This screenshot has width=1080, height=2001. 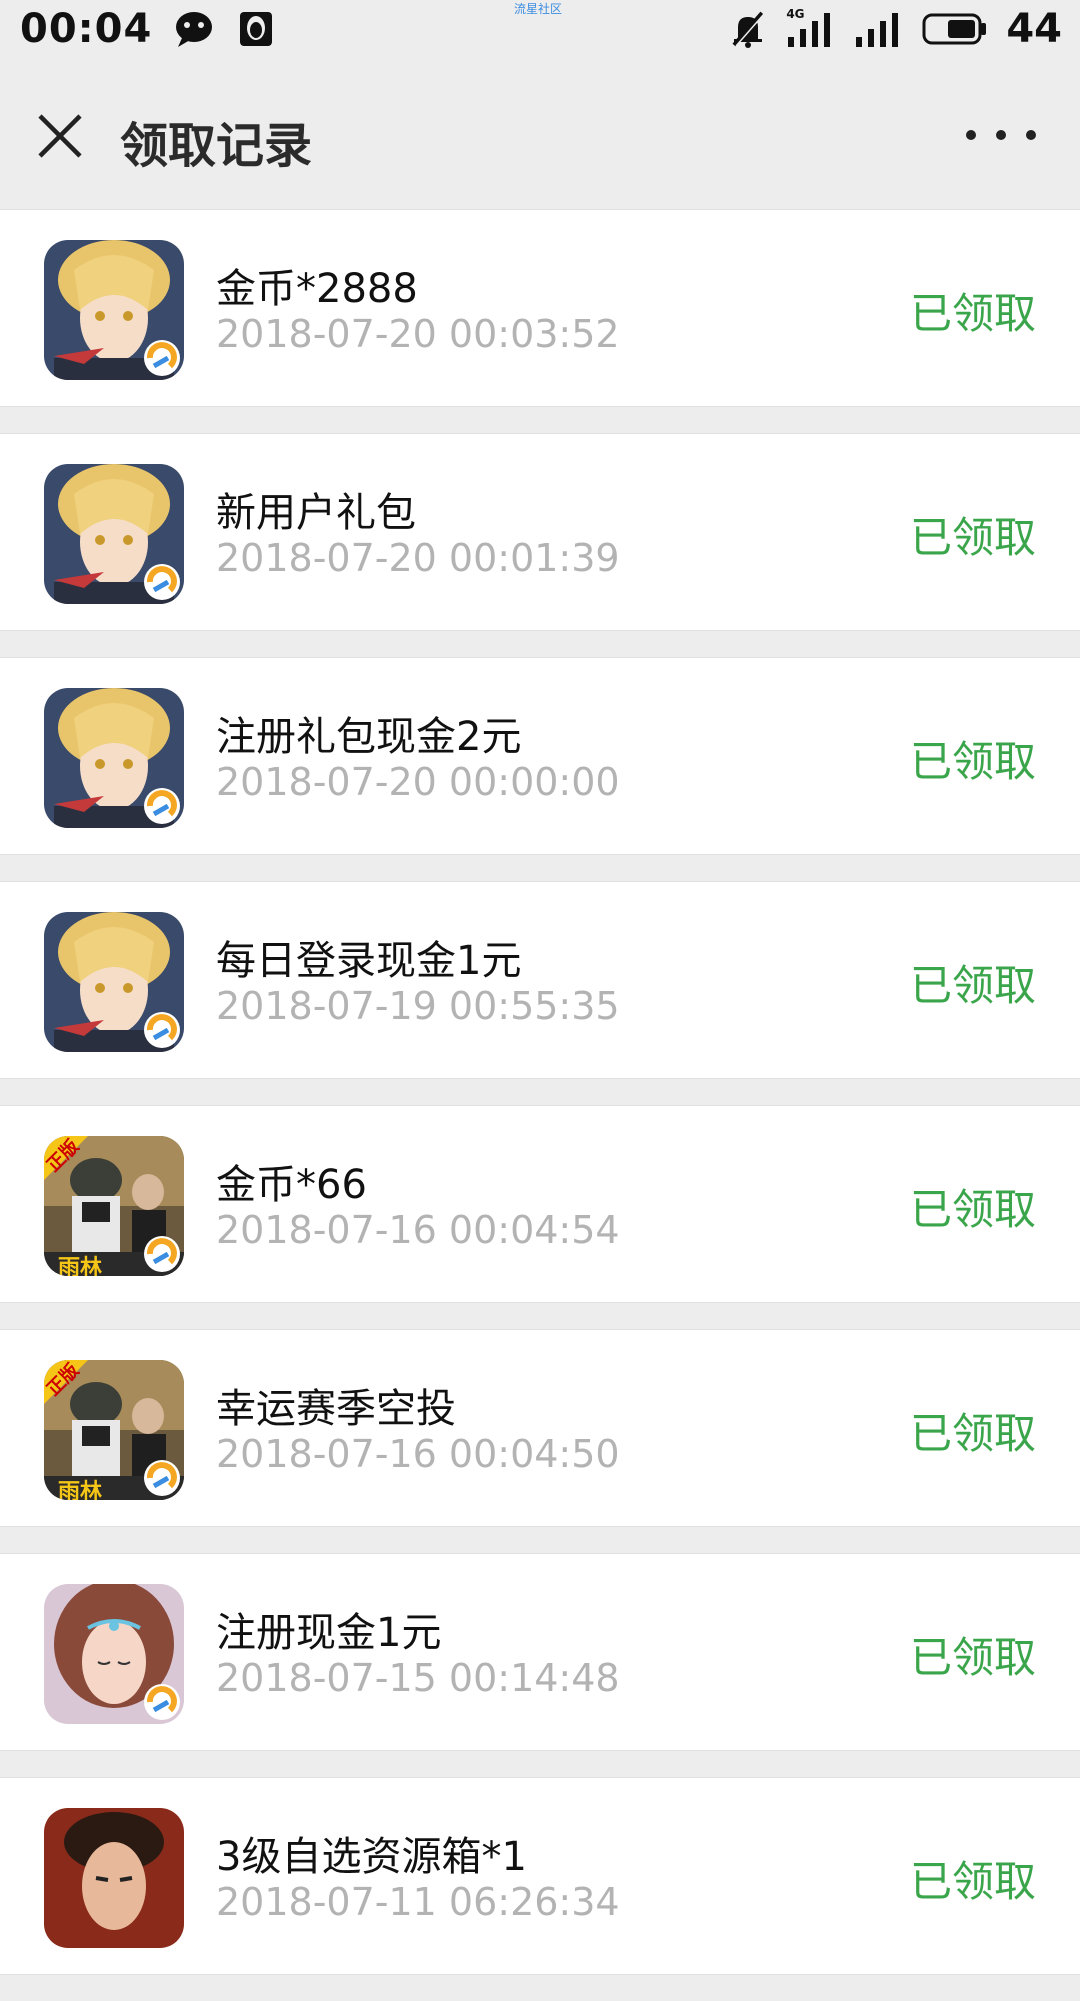 I want to click on battery-level: 44, so click(x=1034, y=29).